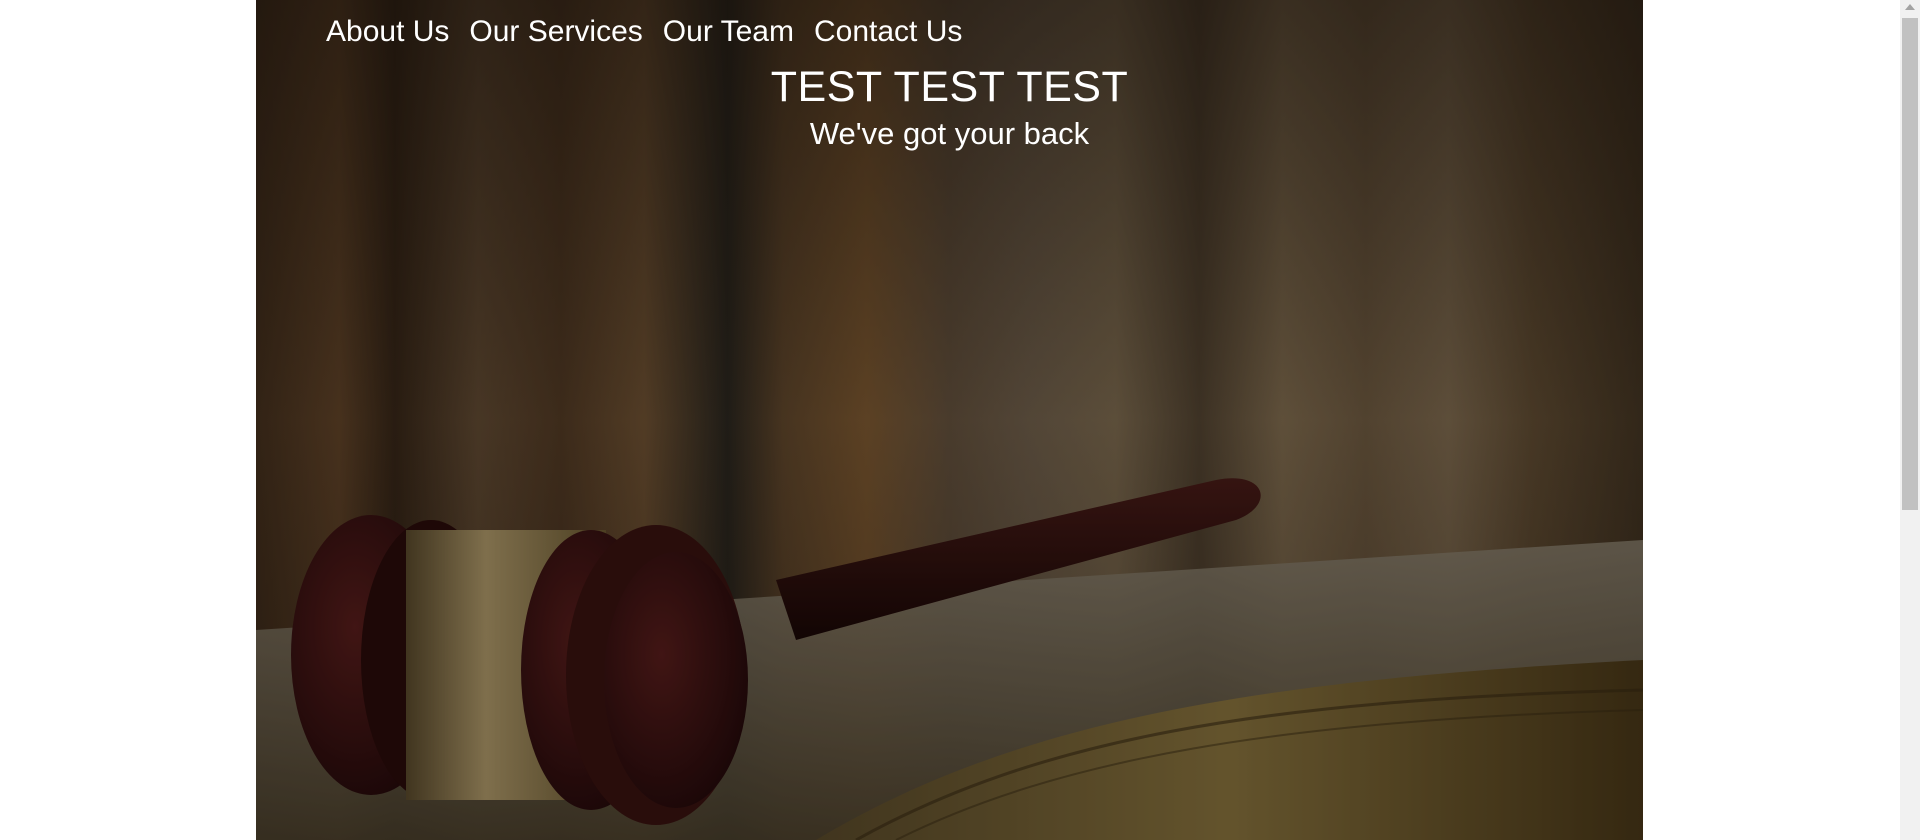 Image resolution: width=1920 pixels, height=840 pixels. Describe the element at coordinates (1910, 264) in the screenshot. I see `scrollbar-thumb` at that location.